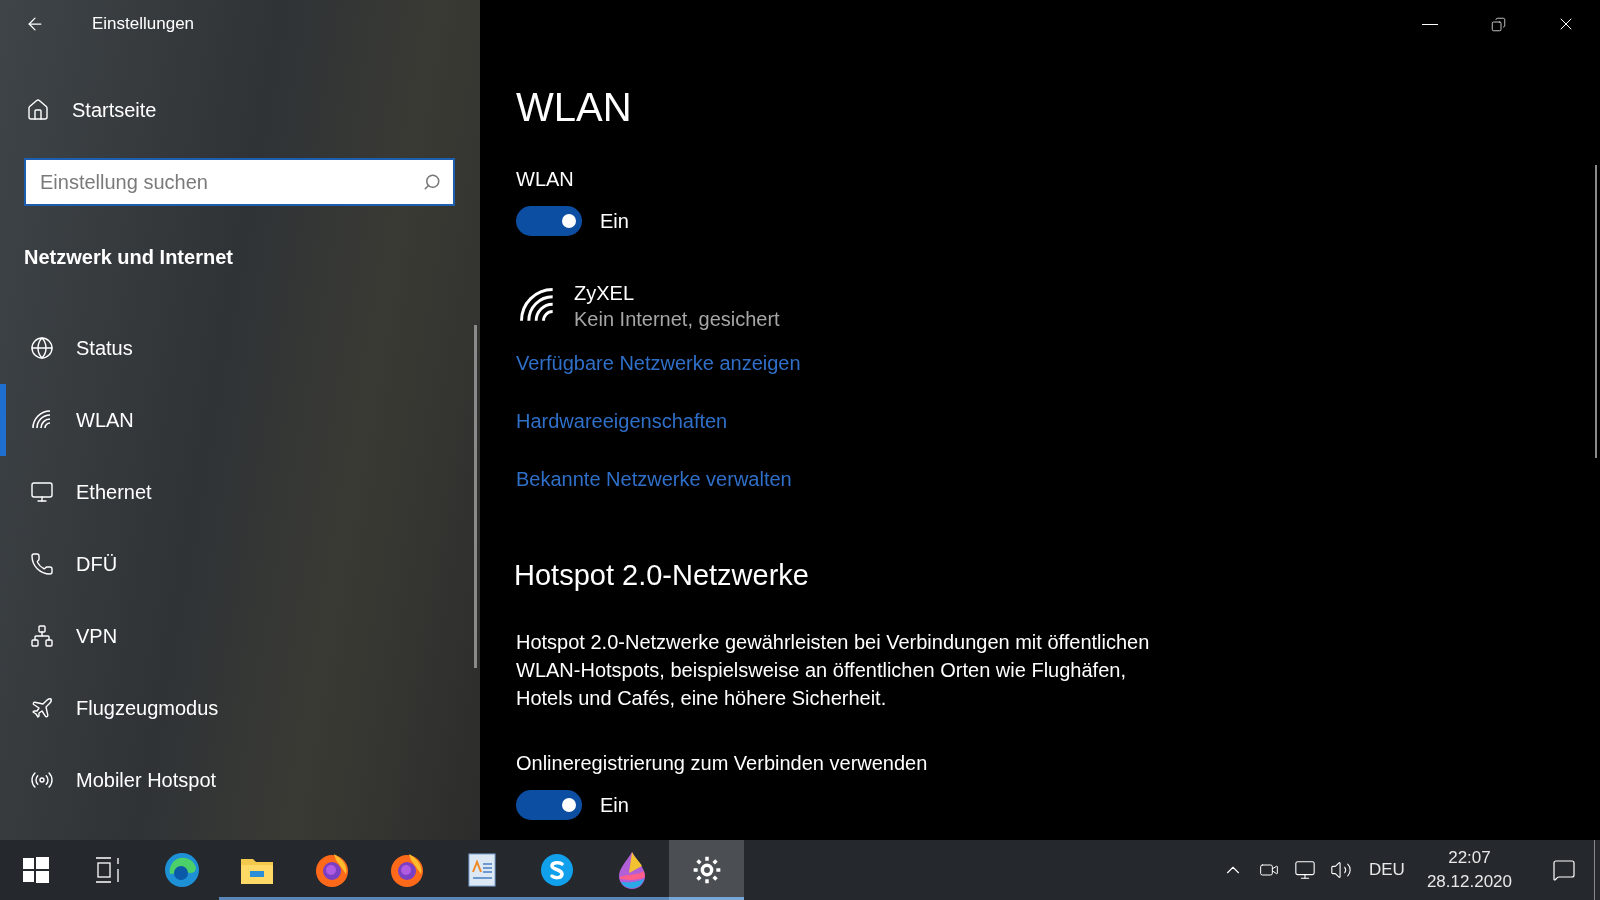  Describe the element at coordinates (42, 564) in the screenshot. I see `phone-icon` at that location.